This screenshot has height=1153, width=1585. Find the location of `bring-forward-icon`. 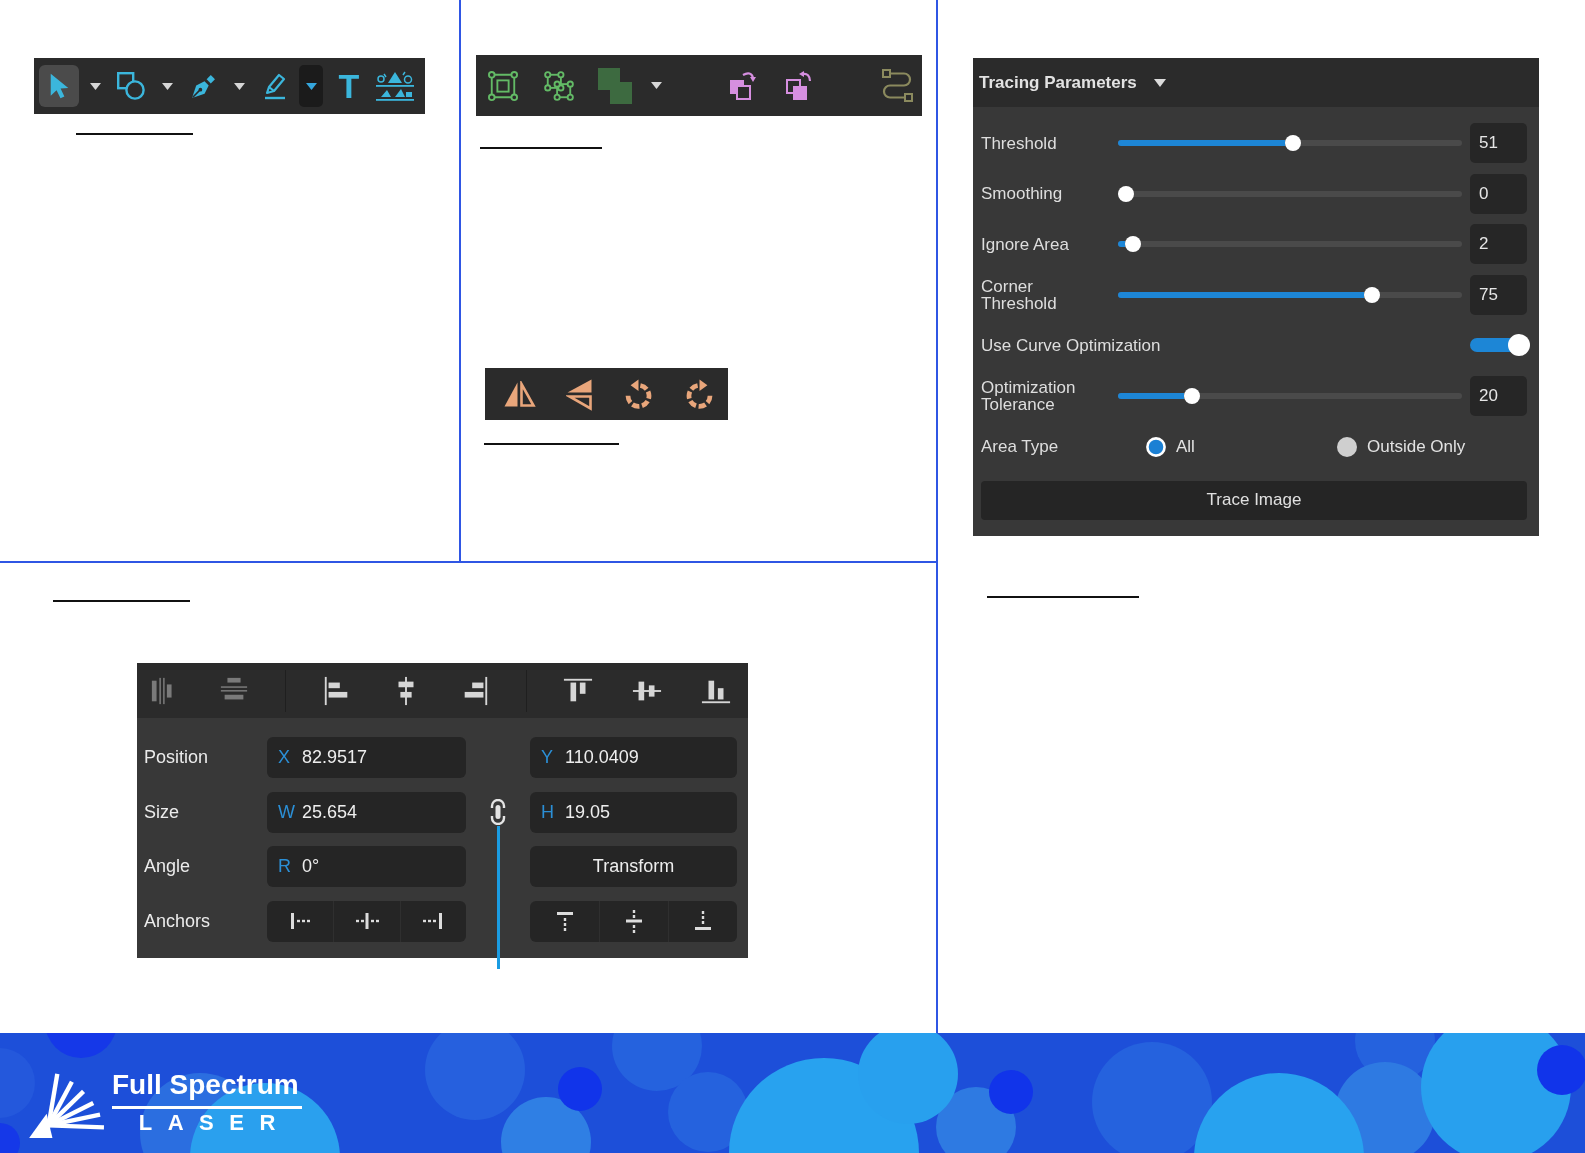

bring-forward-icon is located at coordinates (743, 85).